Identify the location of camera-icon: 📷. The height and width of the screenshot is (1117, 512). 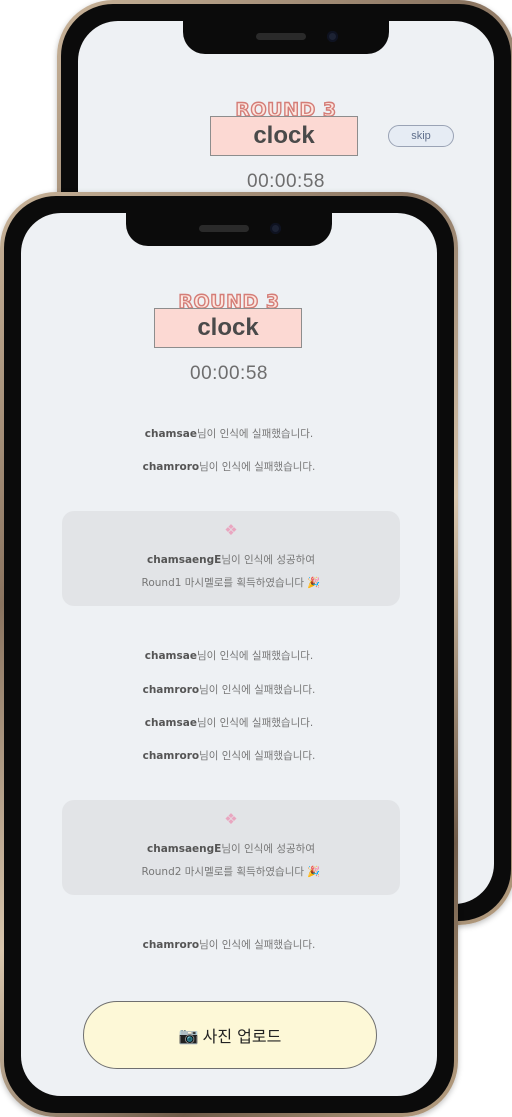
(188, 1035).